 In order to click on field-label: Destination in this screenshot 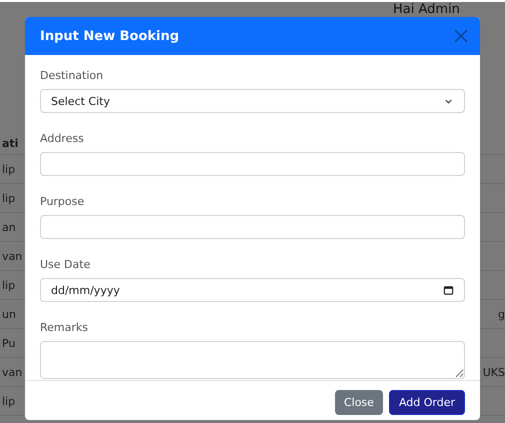, I will do `click(72, 76)`.